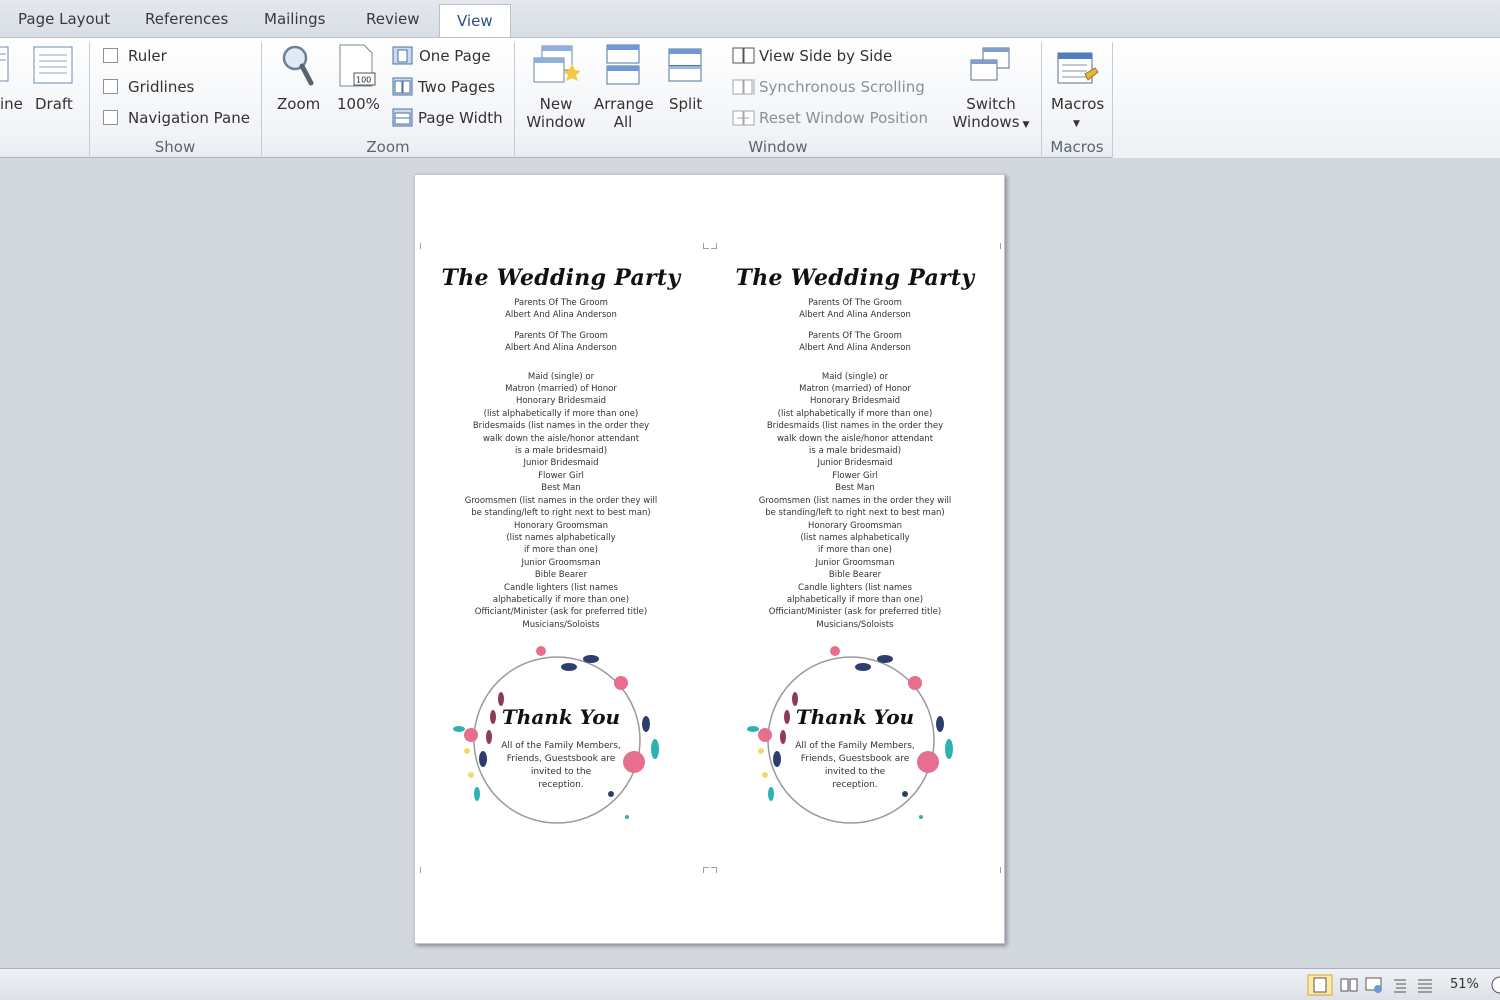 This screenshot has height=1000, width=1500. Describe the element at coordinates (1077, 104) in the screenshot. I see `macros-button: Macros` at that location.